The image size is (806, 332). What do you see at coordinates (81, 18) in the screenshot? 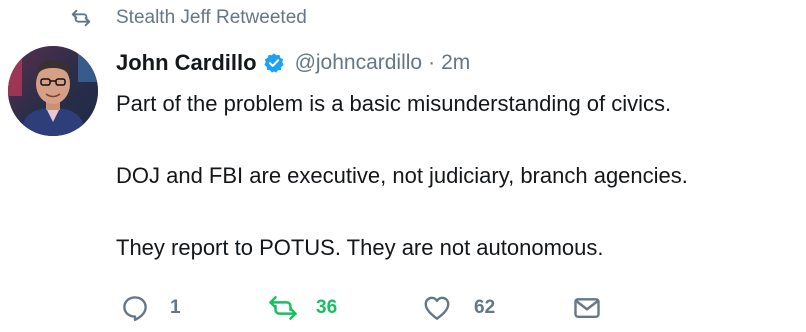
I see `retweet-icon` at bounding box center [81, 18].